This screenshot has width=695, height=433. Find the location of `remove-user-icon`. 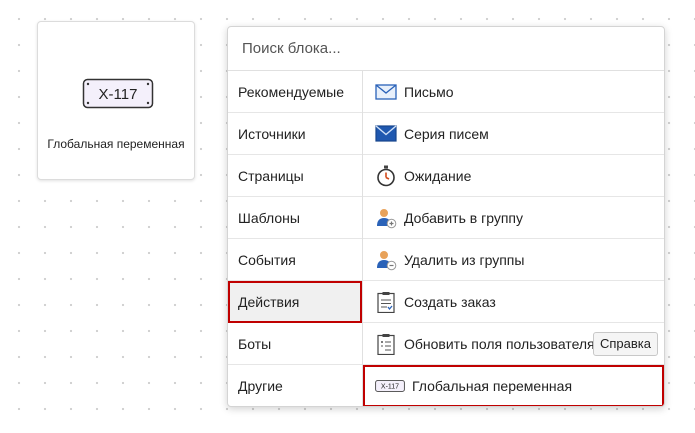

remove-user-icon is located at coordinates (386, 260).